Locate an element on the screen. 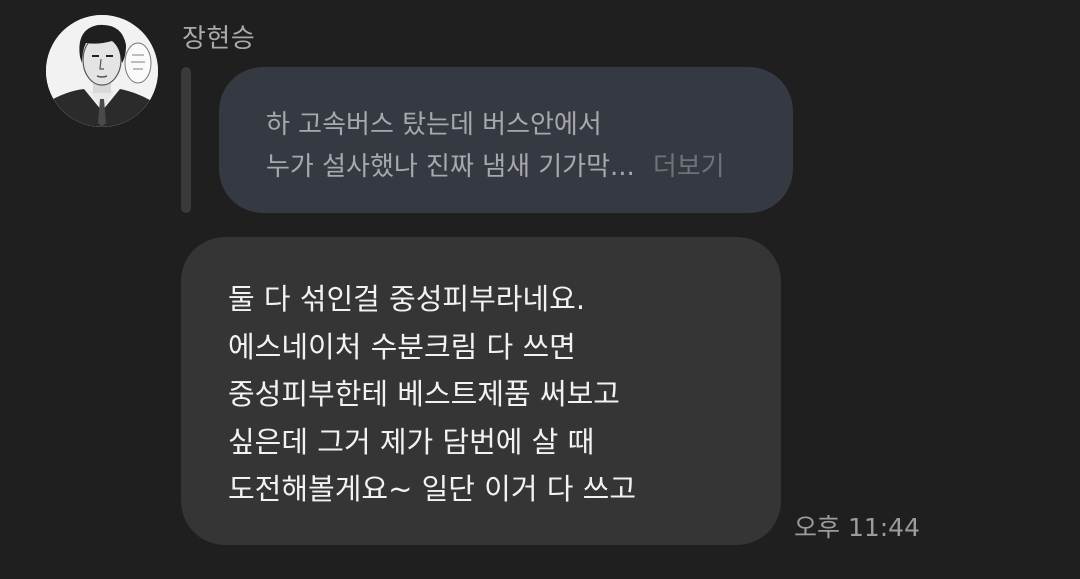  message-line-4: 싶은데 그거 제가 담번에 살 때 is located at coordinates (411, 441).